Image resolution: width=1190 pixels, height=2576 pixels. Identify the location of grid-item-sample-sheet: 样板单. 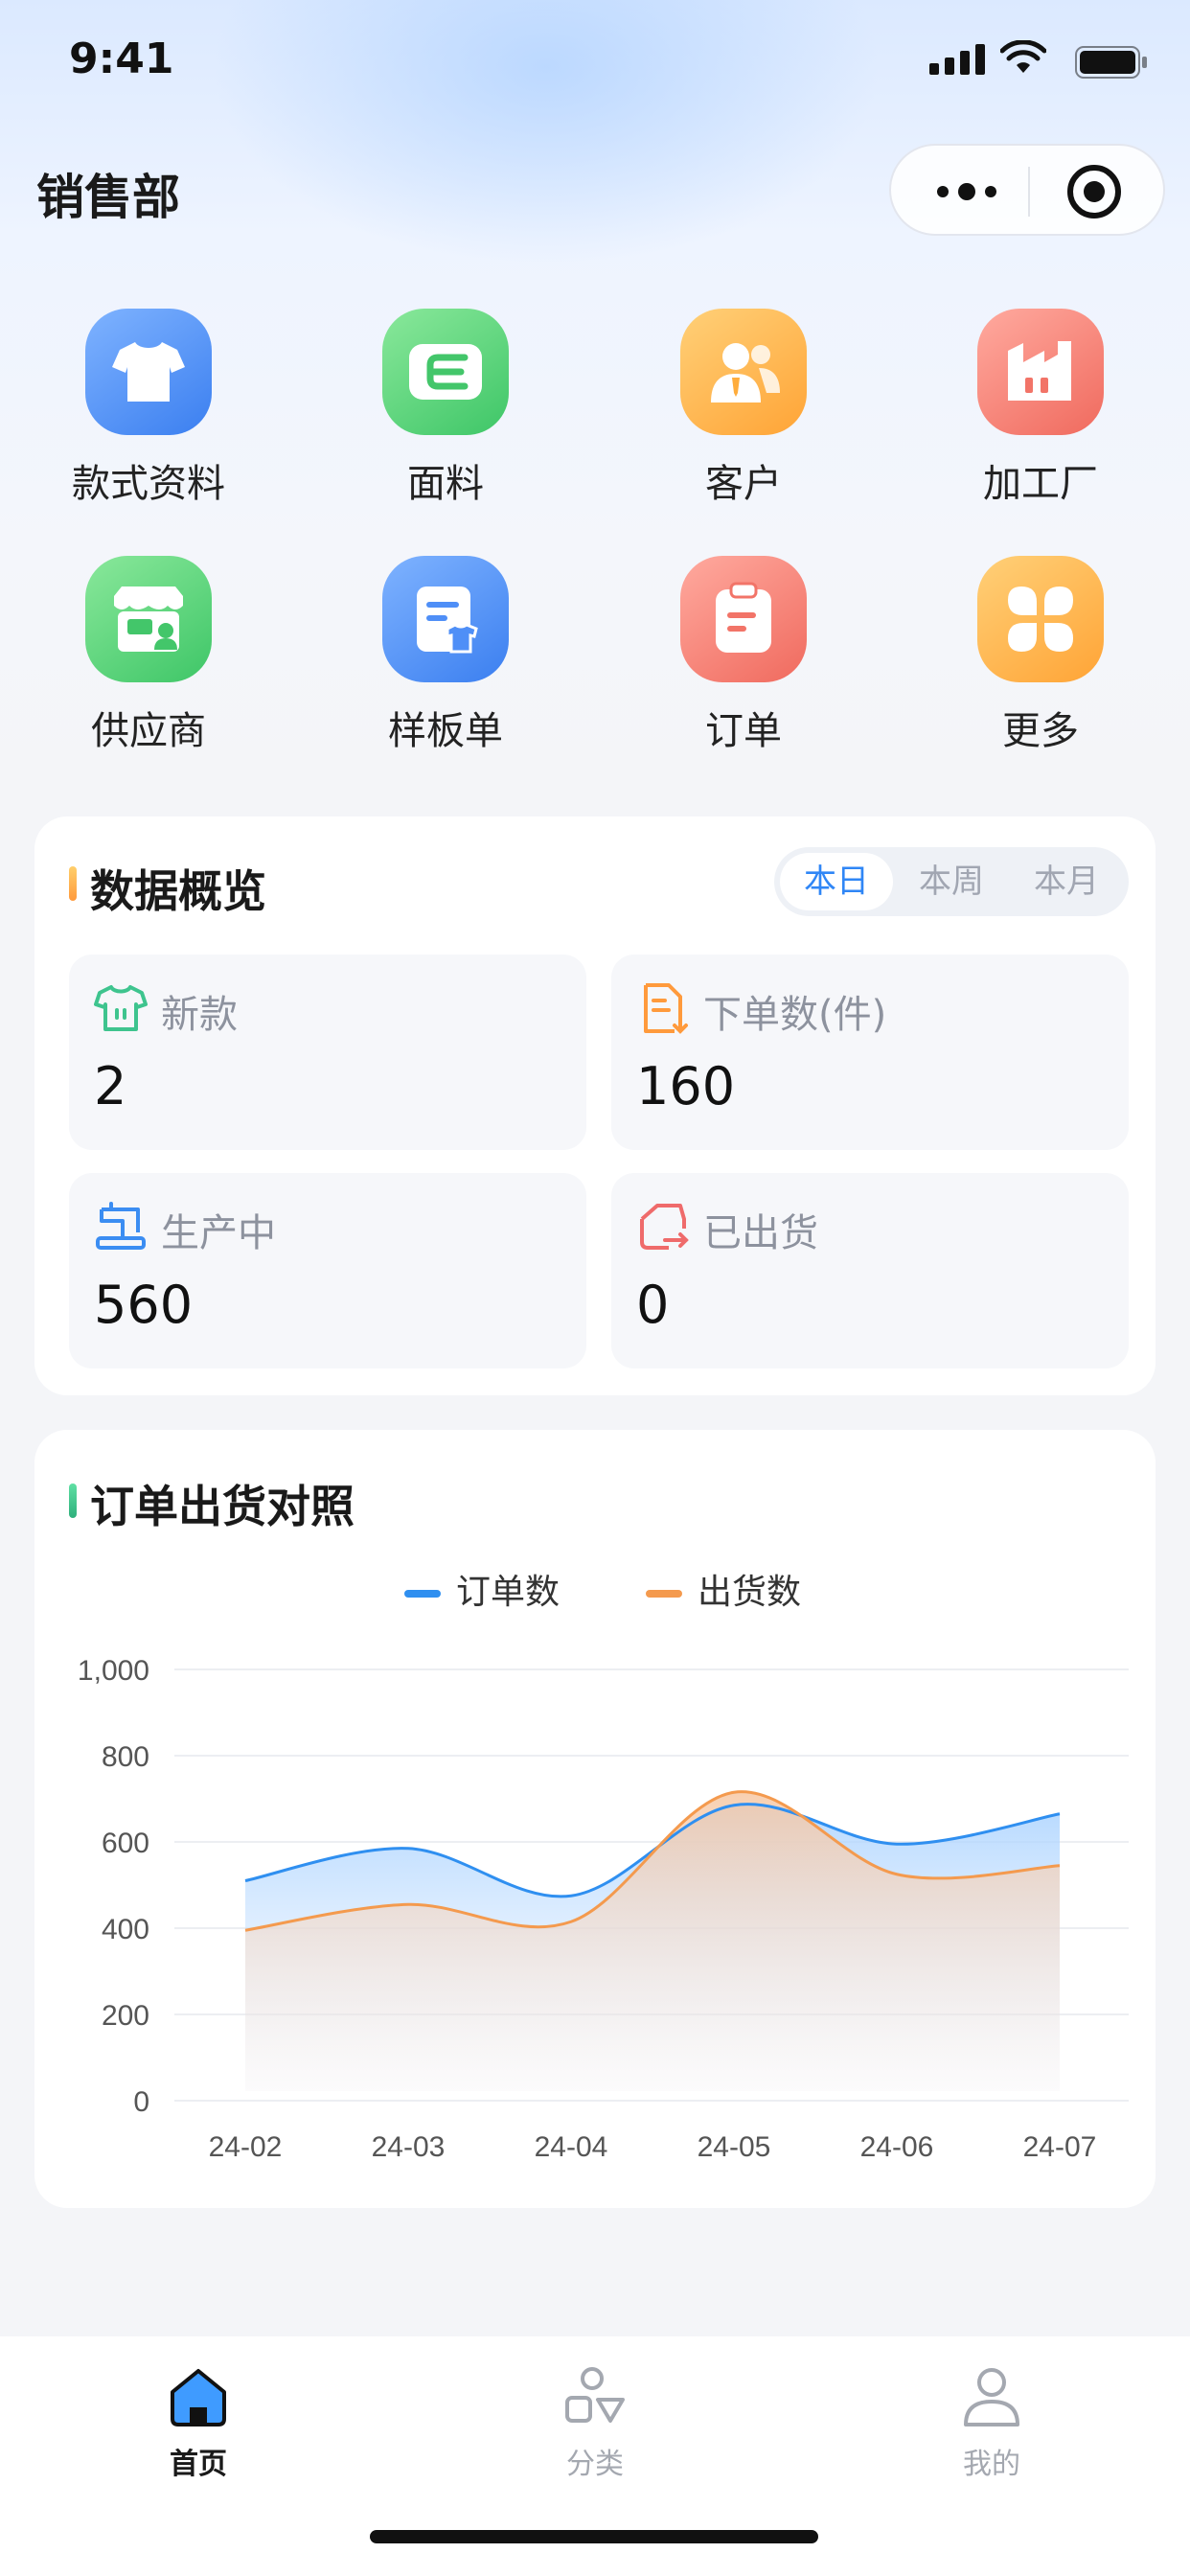
(446, 661).